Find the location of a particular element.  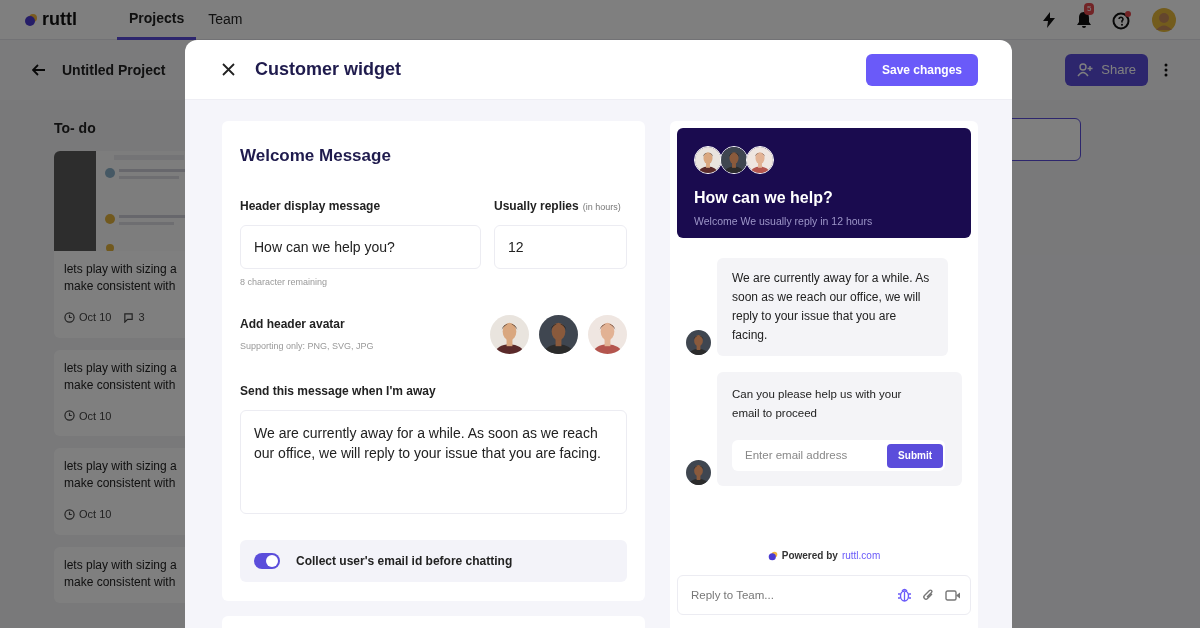

nav-tab: Team is located at coordinates (225, 20).